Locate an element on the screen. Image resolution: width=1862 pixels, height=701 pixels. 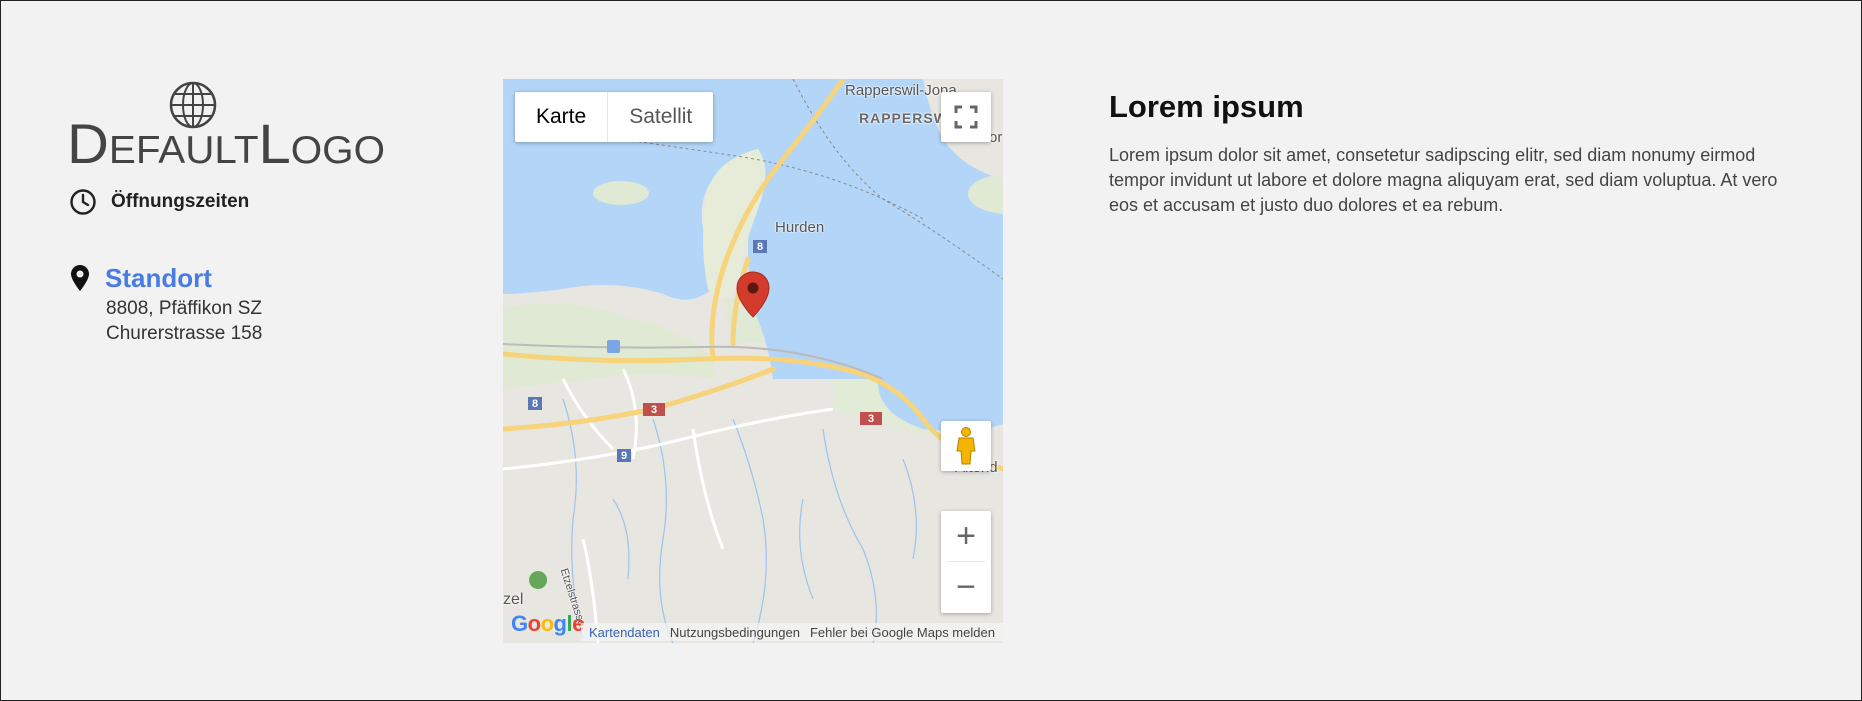
opening-hours-link: Öffnungszeiten is located at coordinates (159, 202).